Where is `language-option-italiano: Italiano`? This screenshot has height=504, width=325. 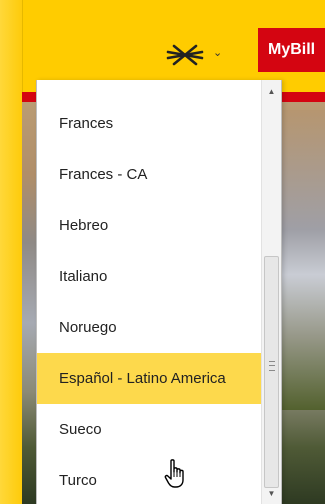 language-option-italiano: Italiano is located at coordinates (149, 276).